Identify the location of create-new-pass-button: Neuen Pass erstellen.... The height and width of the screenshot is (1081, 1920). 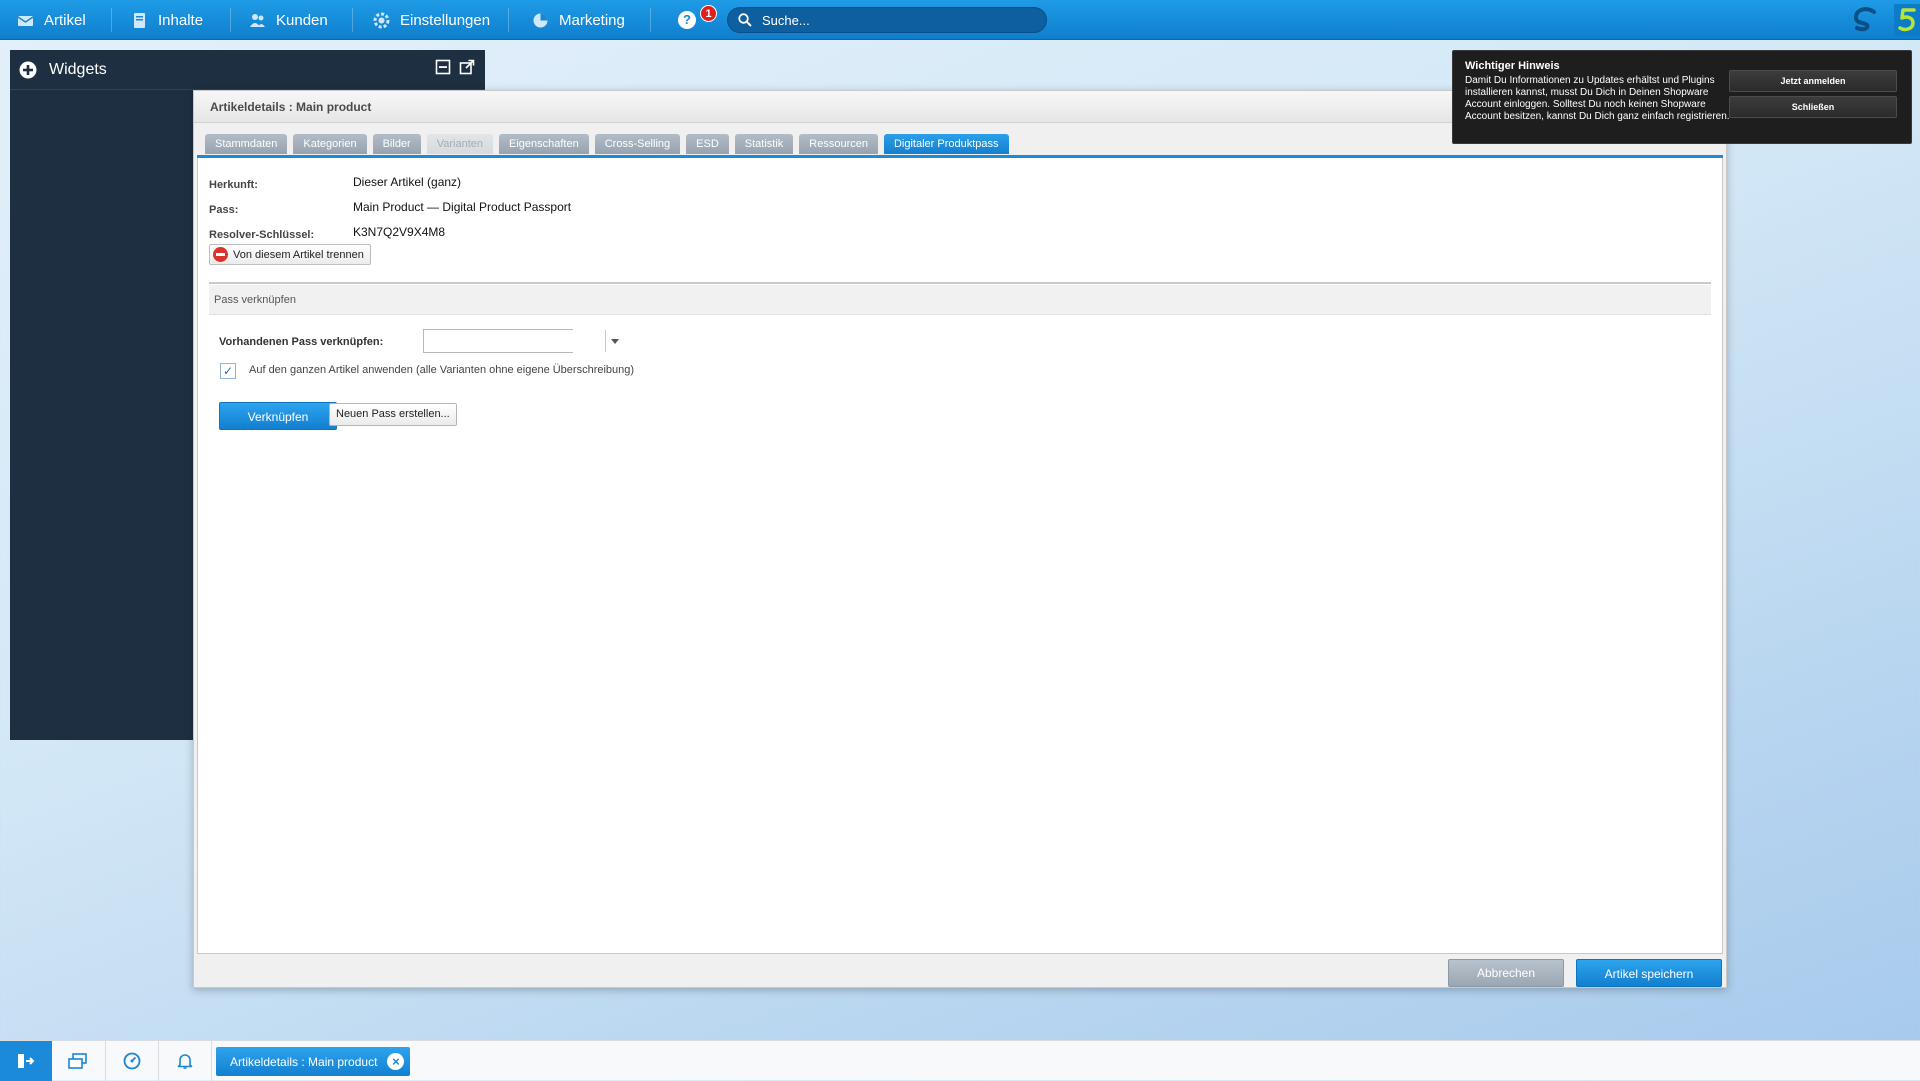
(393, 414).